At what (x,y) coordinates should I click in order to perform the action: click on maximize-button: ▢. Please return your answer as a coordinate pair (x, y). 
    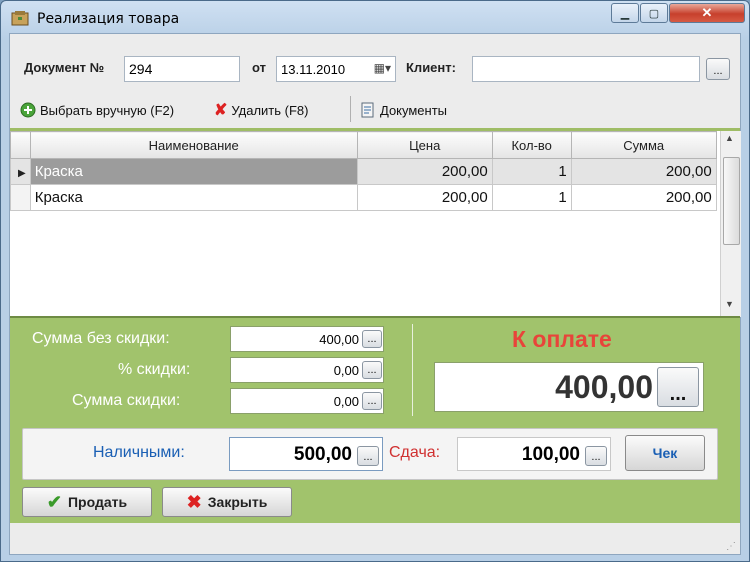
    Looking at the image, I should click on (654, 13).